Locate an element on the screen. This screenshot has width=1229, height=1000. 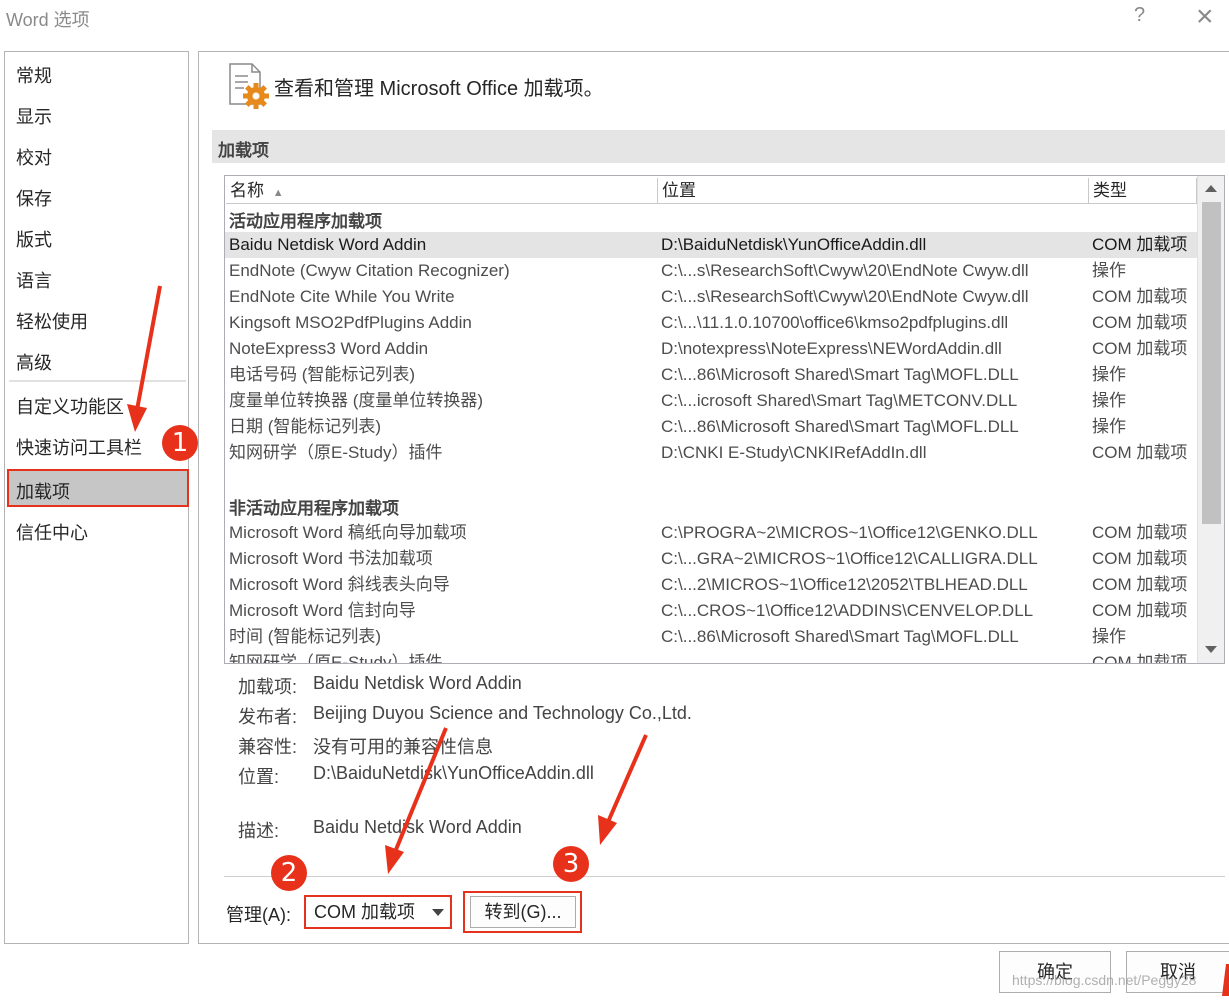
watermark: https://blog.csdn.net/Peggy28 is located at coordinates (1104, 980).